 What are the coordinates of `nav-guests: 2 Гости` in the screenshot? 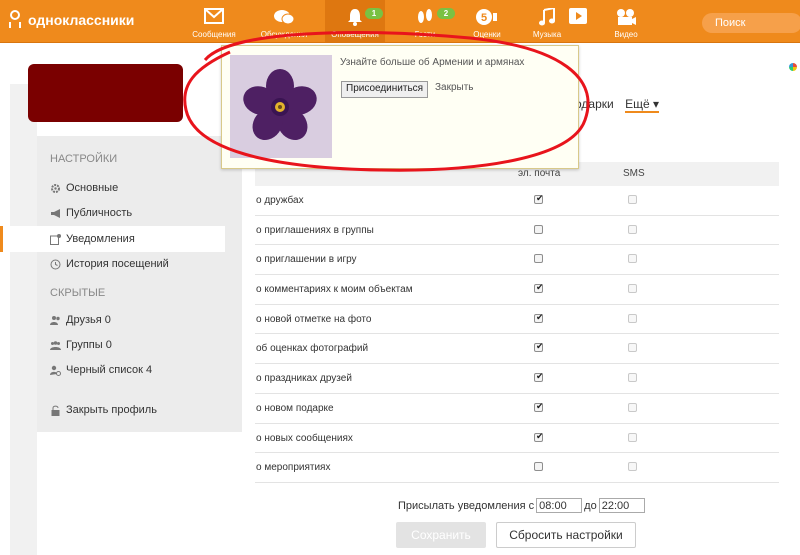 It's located at (425, 21).